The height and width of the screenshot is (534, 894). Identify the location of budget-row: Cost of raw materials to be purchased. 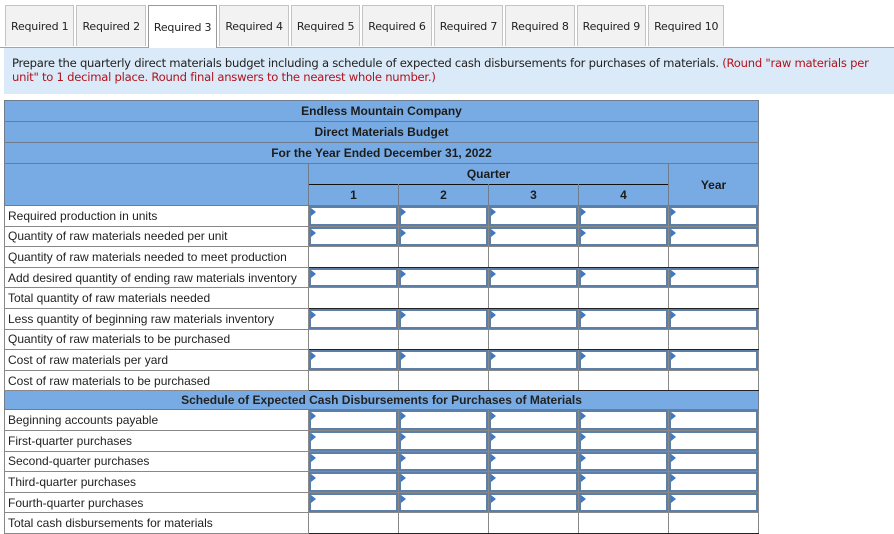
(381, 381).